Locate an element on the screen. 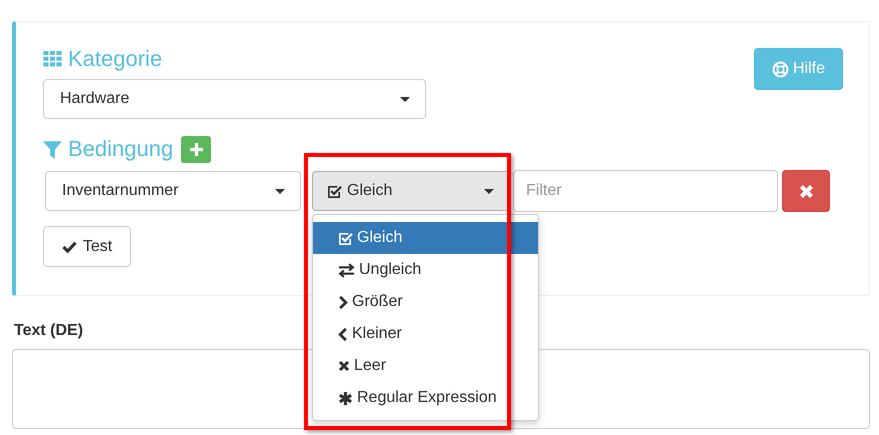 Image resolution: width=879 pixels, height=435 pixels. swap-arrows-icon is located at coordinates (346, 270).